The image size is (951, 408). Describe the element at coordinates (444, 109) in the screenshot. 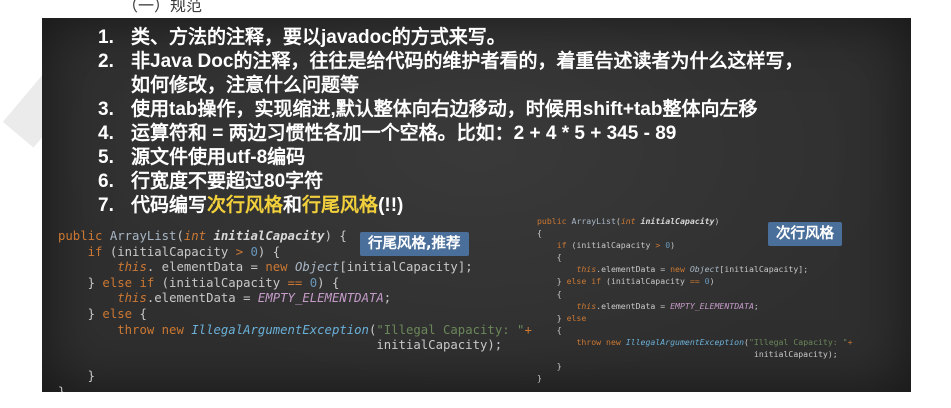

I see `rule-text: 使用tab操作，实现缩进,默认整体向右边移动，时候用shift+tab整体向左移` at that location.